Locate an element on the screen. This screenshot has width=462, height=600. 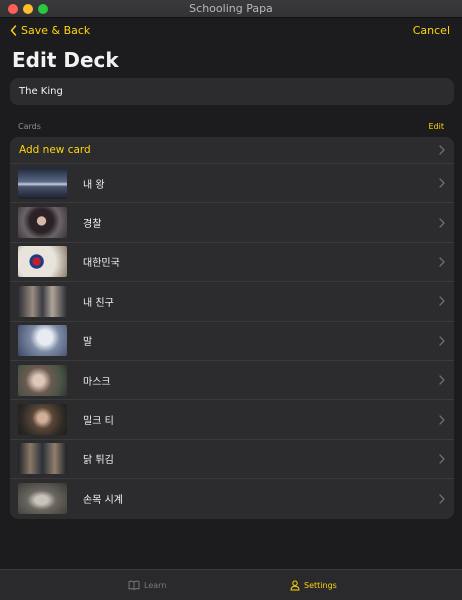
card-label: 대한민국 is located at coordinates (101, 264).